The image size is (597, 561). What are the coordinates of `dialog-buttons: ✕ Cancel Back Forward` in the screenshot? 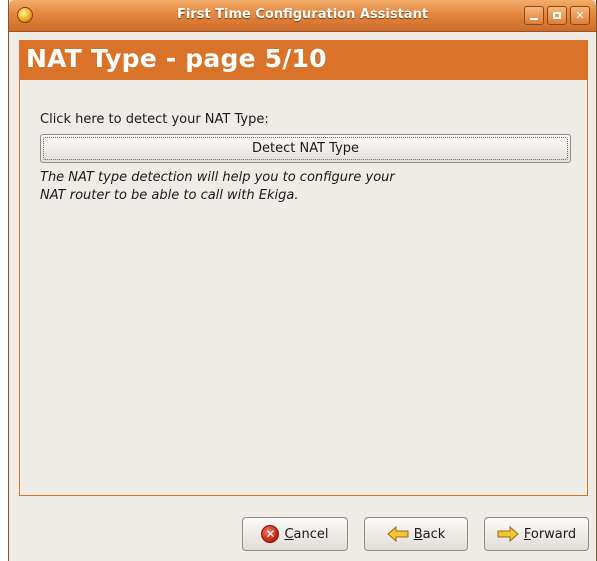 It's located at (302, 534).